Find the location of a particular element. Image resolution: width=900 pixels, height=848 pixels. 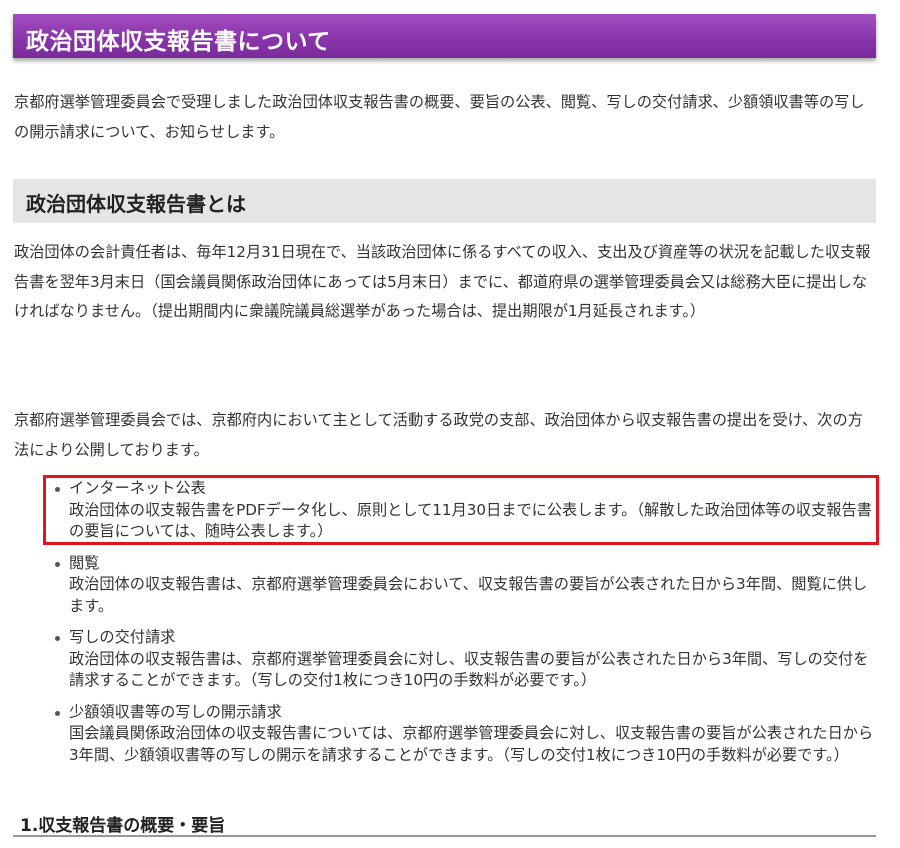

subsection-heading: 1.収支報告書の概要・要旨 is located at coordinates (123, 826).